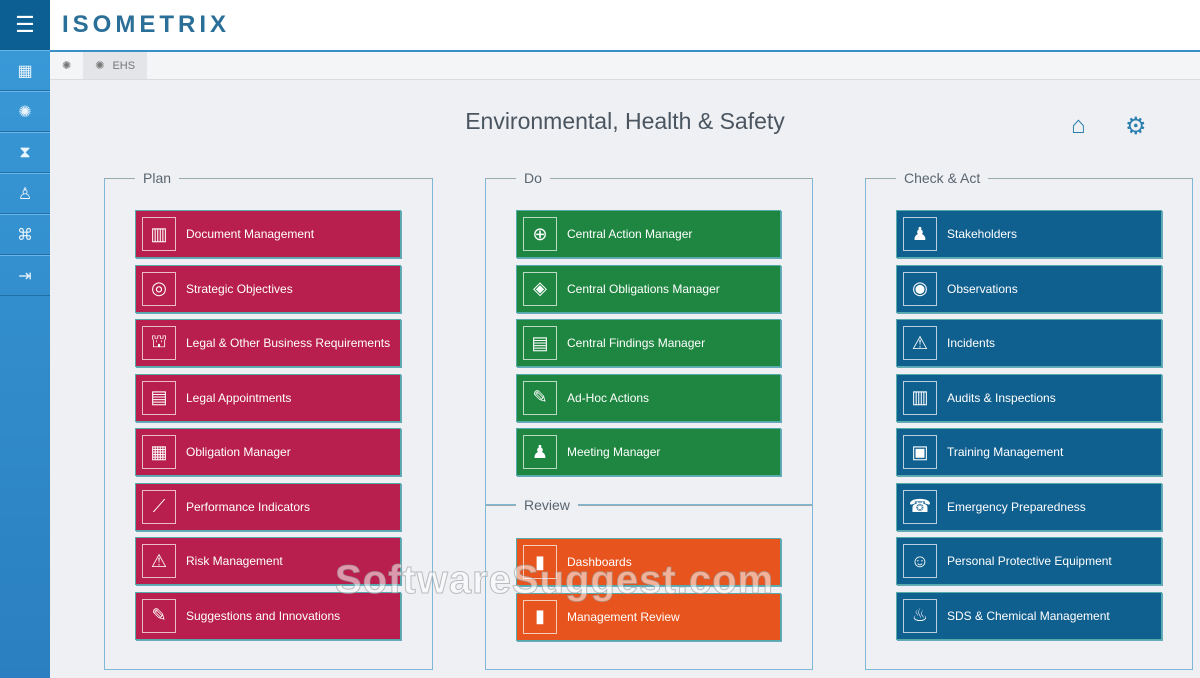 Image resolution: width=1200 pixels, height=678 pixels. What do you see at coordinates (25, 275) in the screenshot?
I see `exit-icon: ⇥` at bounding box center [25, 275].